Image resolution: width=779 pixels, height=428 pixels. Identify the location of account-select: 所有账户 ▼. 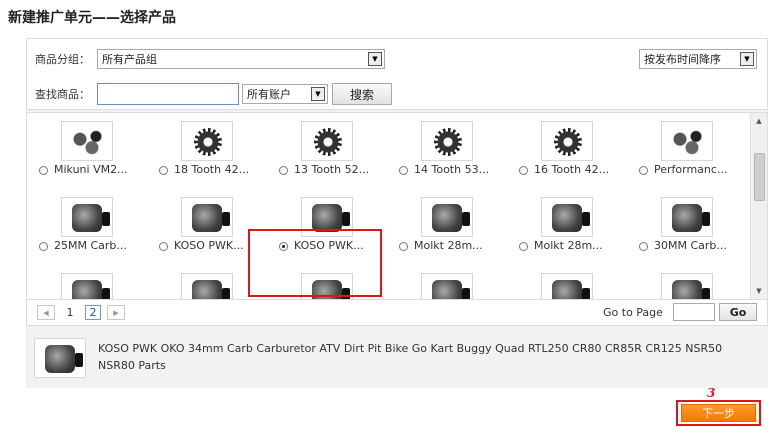
(285, 94).